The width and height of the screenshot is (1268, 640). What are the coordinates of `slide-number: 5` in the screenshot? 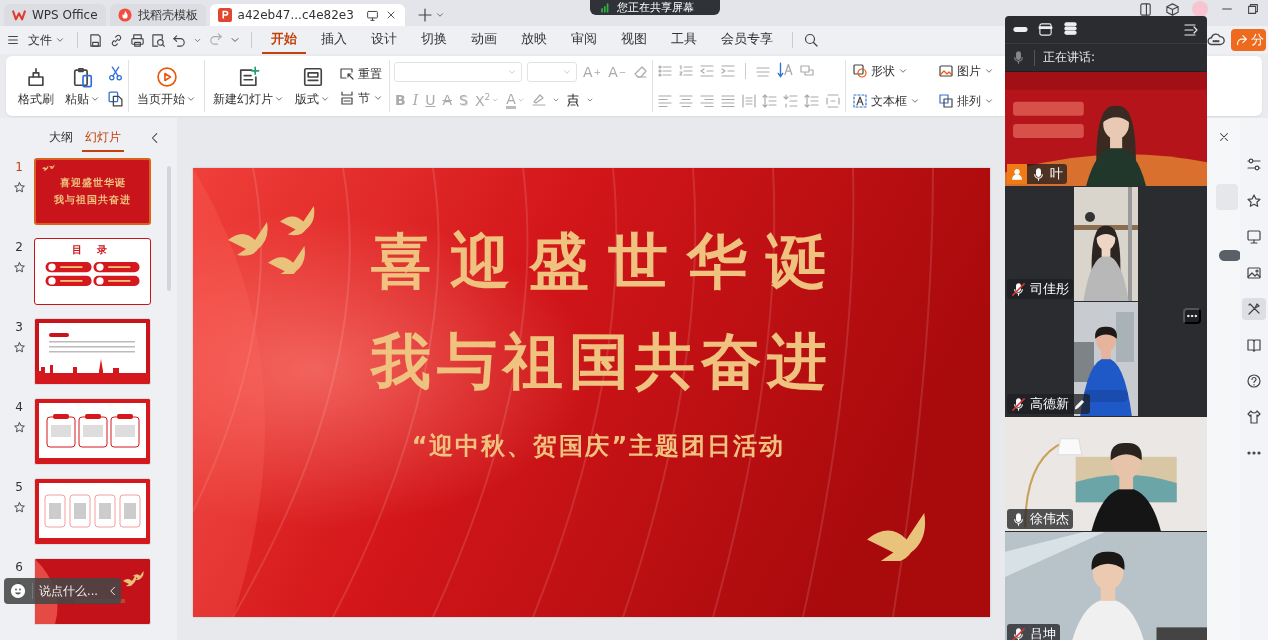 It's located at (19, 487).